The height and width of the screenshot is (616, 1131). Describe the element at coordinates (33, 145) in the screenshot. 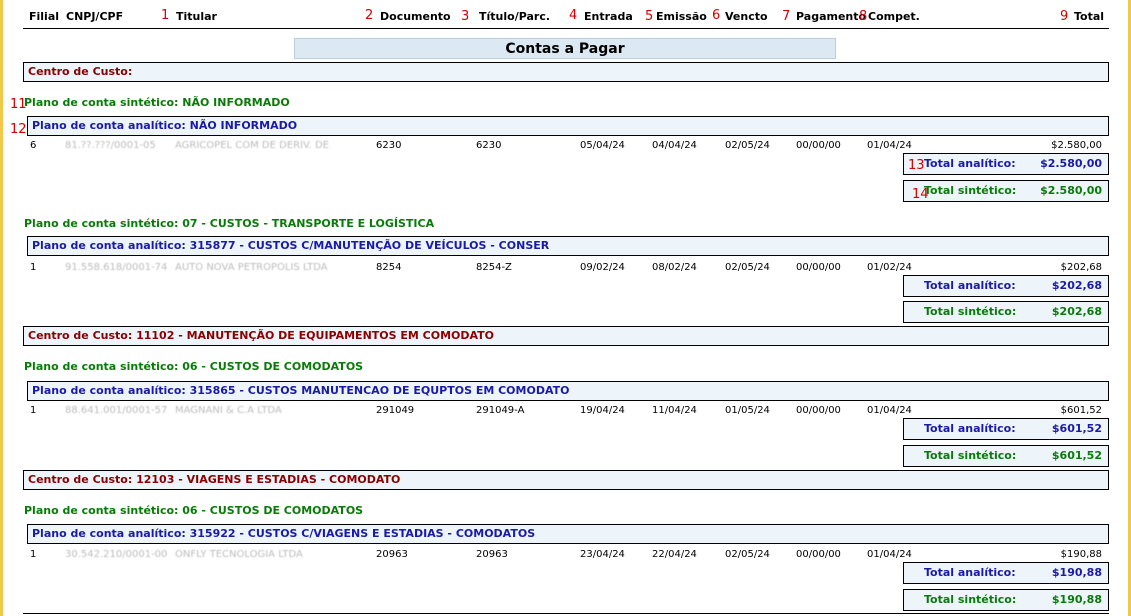

I see `cell-filial: 6` at that location.